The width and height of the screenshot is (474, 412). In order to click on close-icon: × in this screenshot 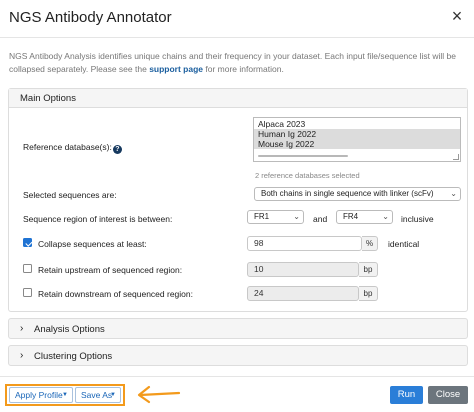, I will do `click(457, 16)`.